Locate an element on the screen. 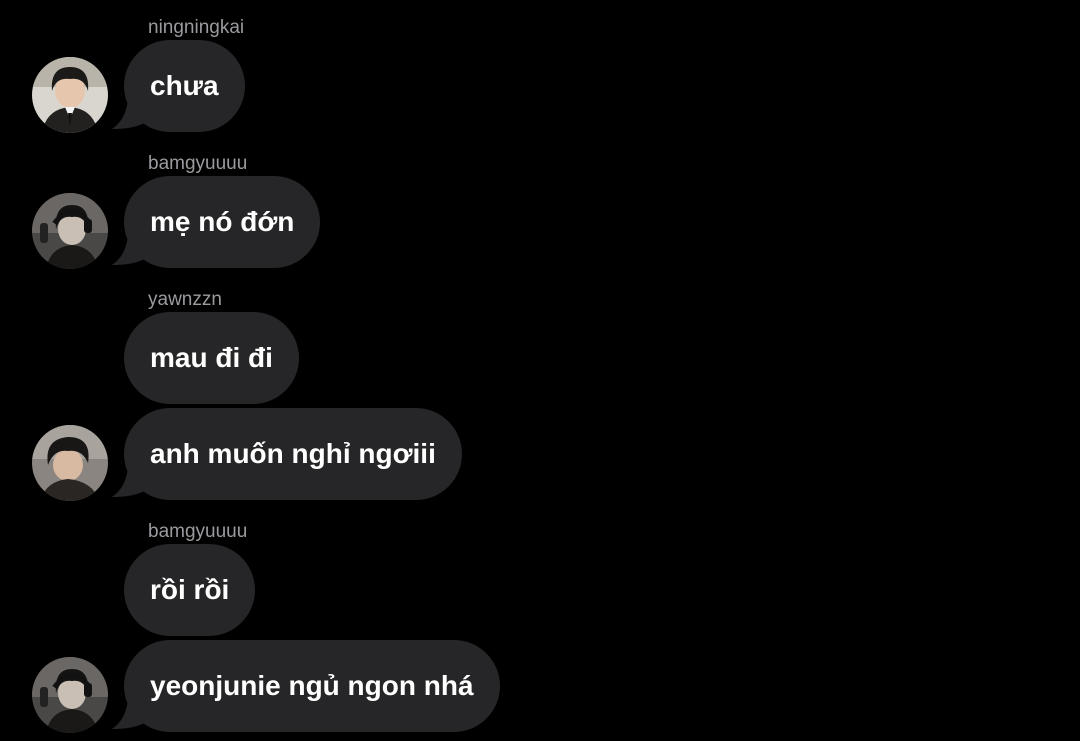  avatar-yawnzzn-icon is located at coordinates (70, 463).